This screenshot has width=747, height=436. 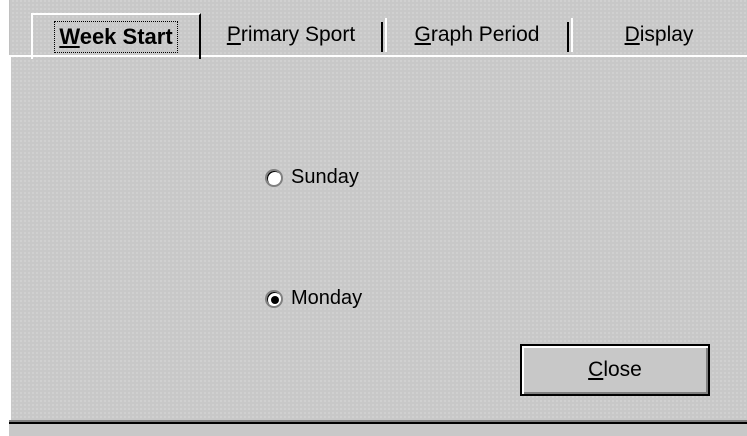 I want to click on tab-display-label: isplay, so click(x=666, y=34).